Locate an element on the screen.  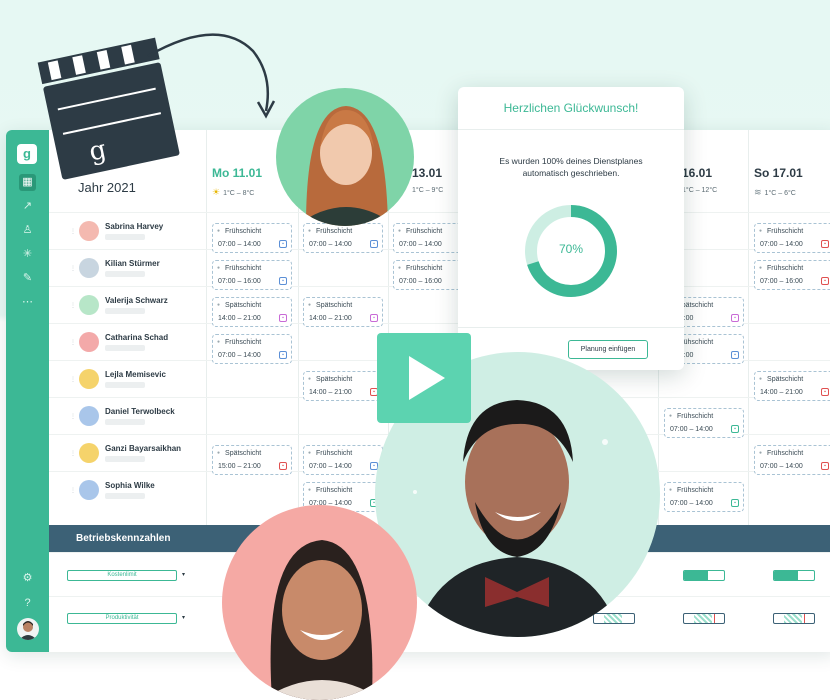
settings-icon: ✳ is located at coordinates (27, 254).